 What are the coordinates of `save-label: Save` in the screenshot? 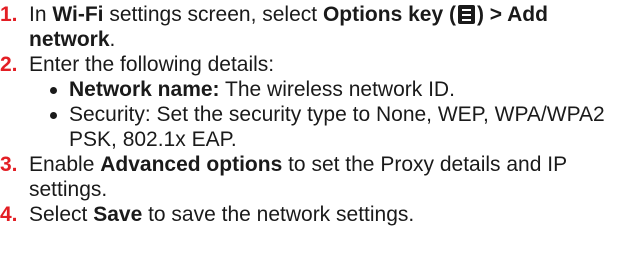 It's located at (118, 214).